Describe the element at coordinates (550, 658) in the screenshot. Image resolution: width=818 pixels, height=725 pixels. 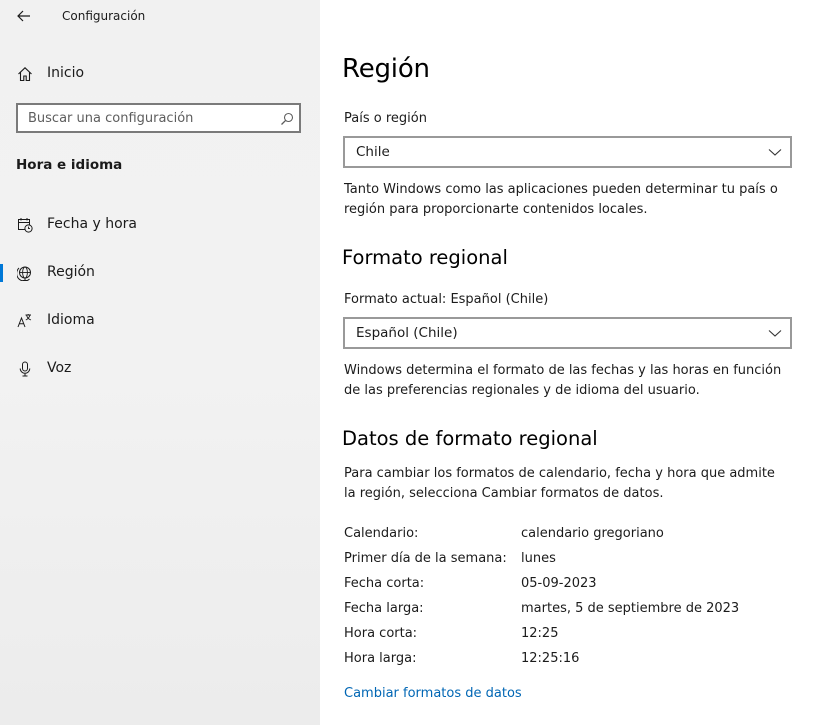
I see `format-data-value: 12:25:16` at that location.